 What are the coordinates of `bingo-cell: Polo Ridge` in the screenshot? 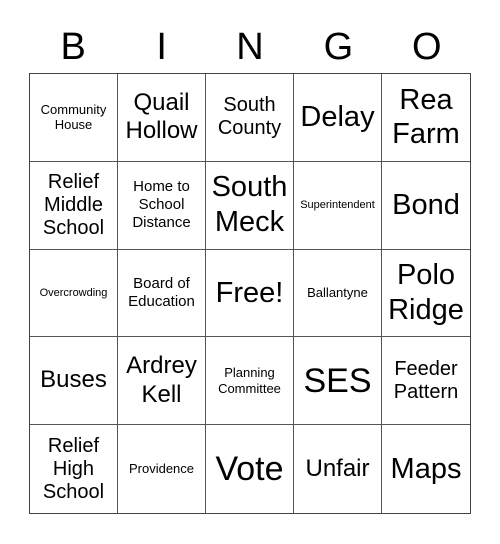 It's located at (426, 294).